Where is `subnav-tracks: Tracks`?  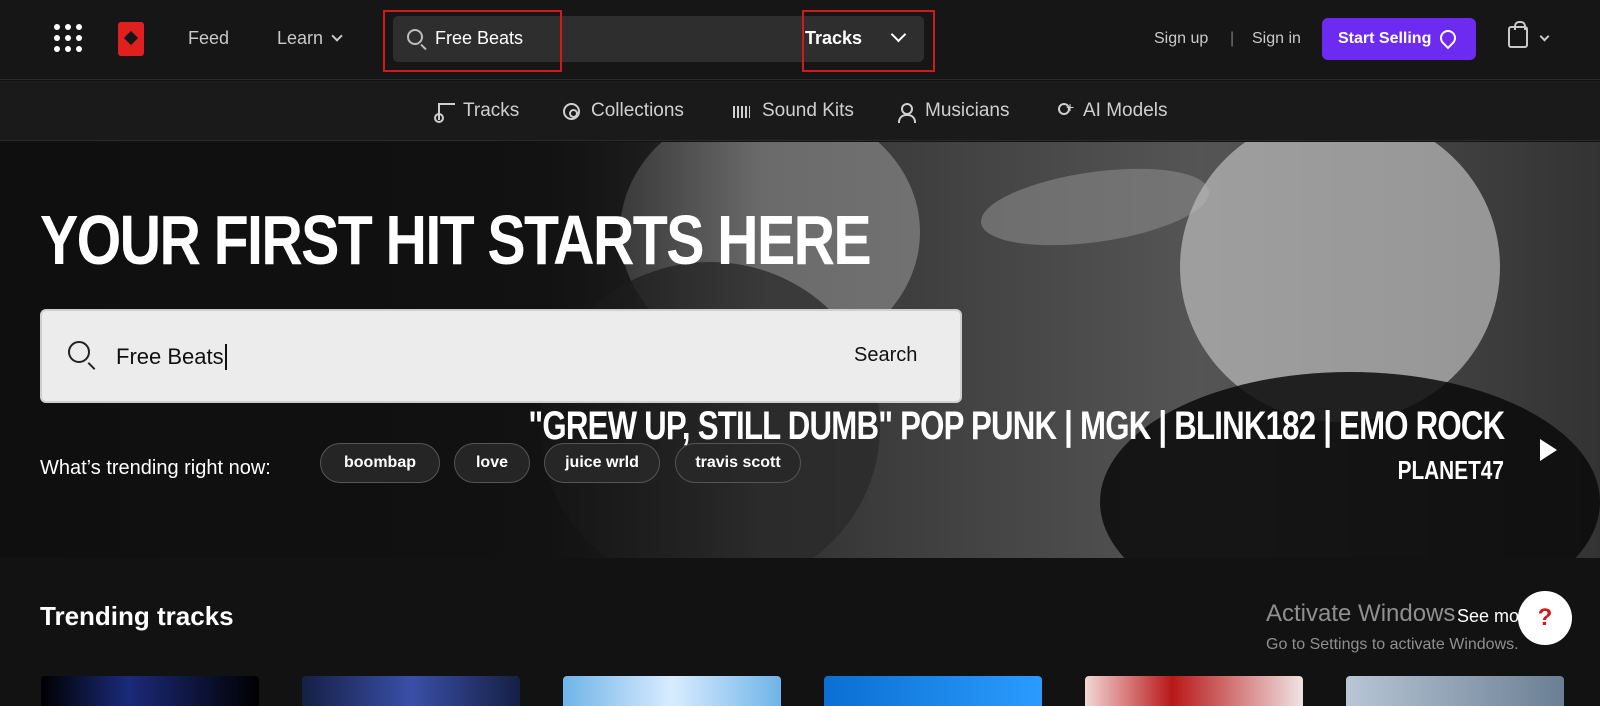 subnav-tracks: Tracks is located at coordinates (491, 111).